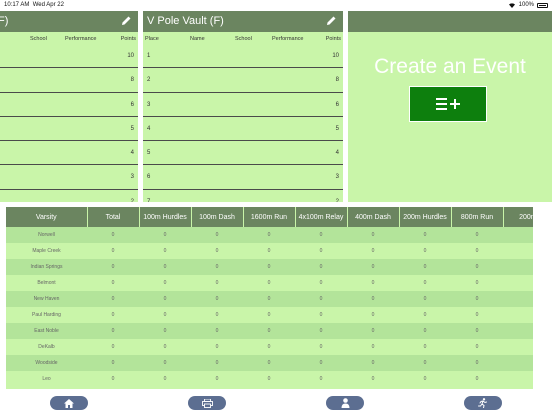 The width and height of the screenshot is (552, 414). I want to click on column-header: 200m Dash, so click(518, 217).